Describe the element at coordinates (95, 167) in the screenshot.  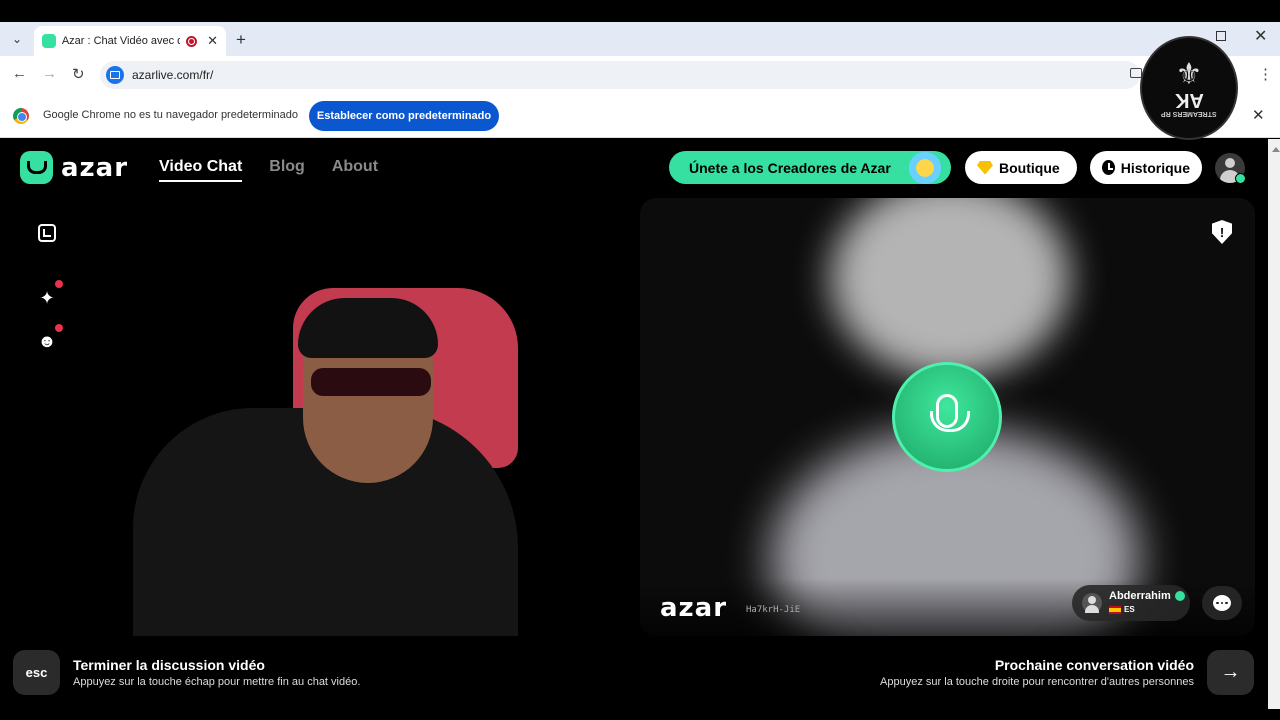
I see `logo-text: azar` at that location.